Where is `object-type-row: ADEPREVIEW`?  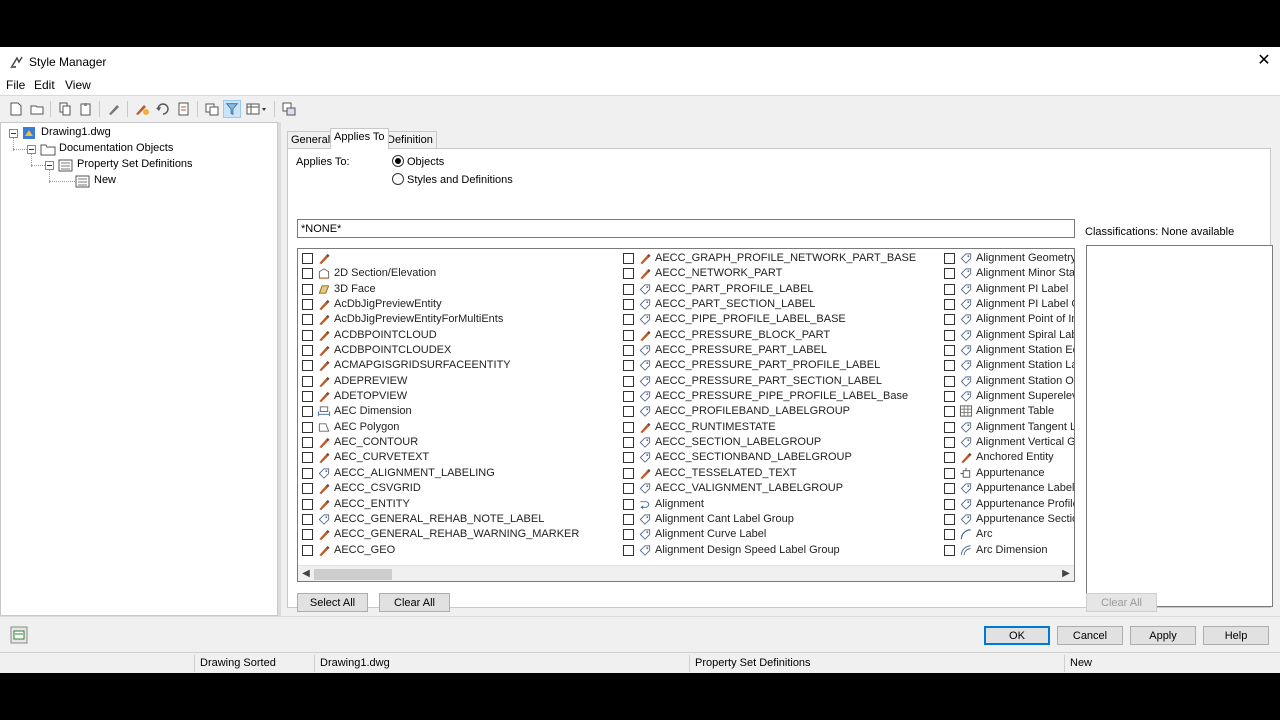 object-type-row: ADEPREVIEW is located at coordinates (461, 381).